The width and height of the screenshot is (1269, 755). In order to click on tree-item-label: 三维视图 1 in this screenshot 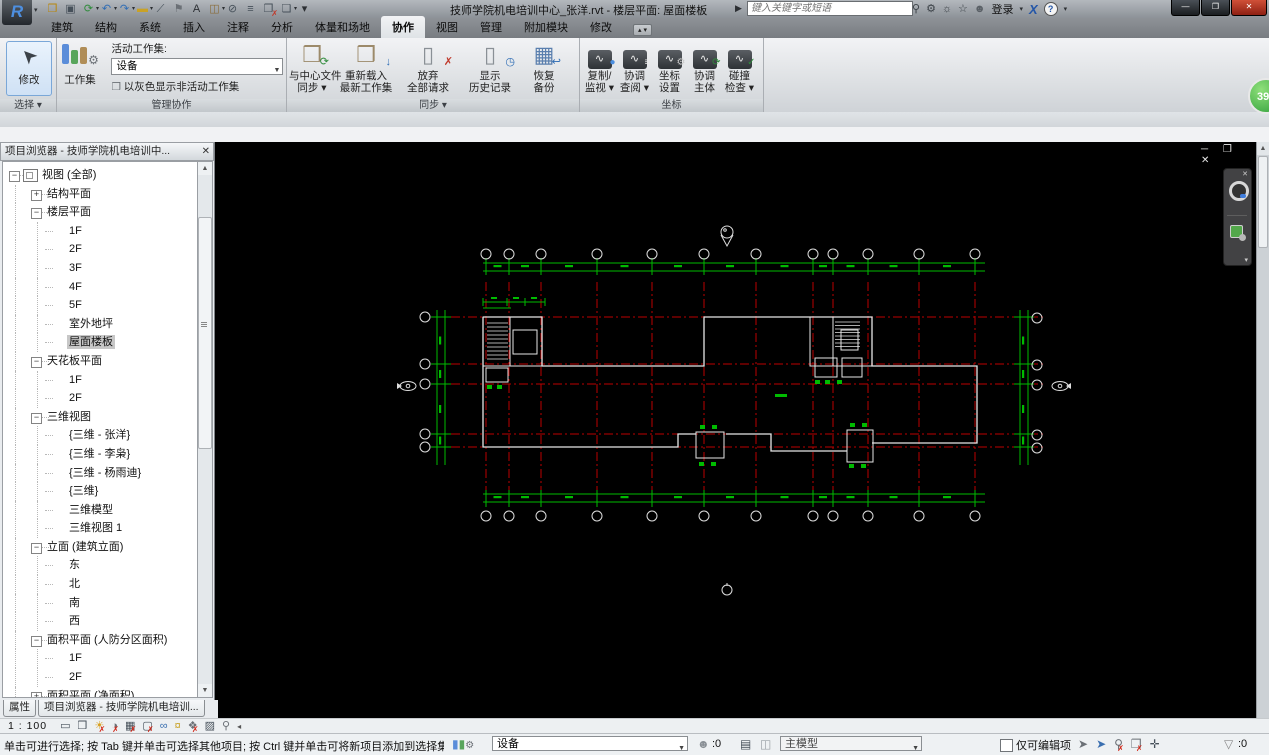, I will do `click(95, 528)`.